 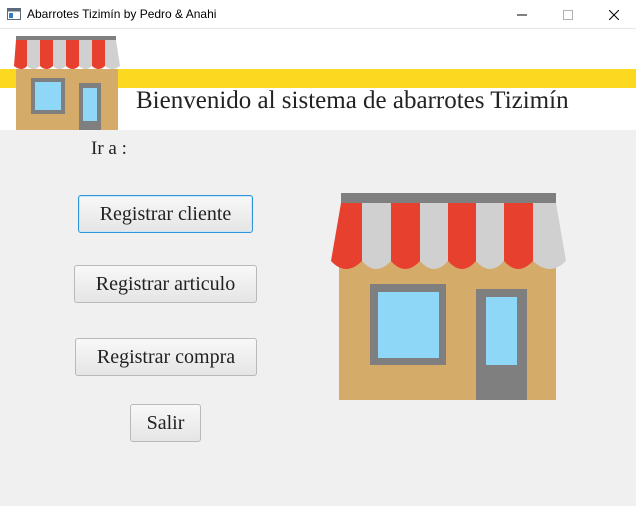 I want to click on register-client-button: Registrar cliente, so click(x=165, y=214).